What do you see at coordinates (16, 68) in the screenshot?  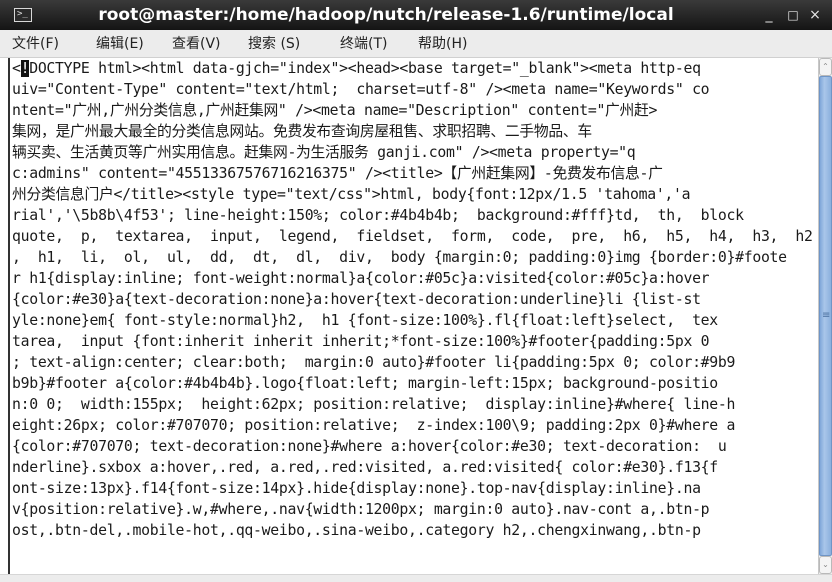 I see `line-prefix: <` at bounding box center [16, 68].